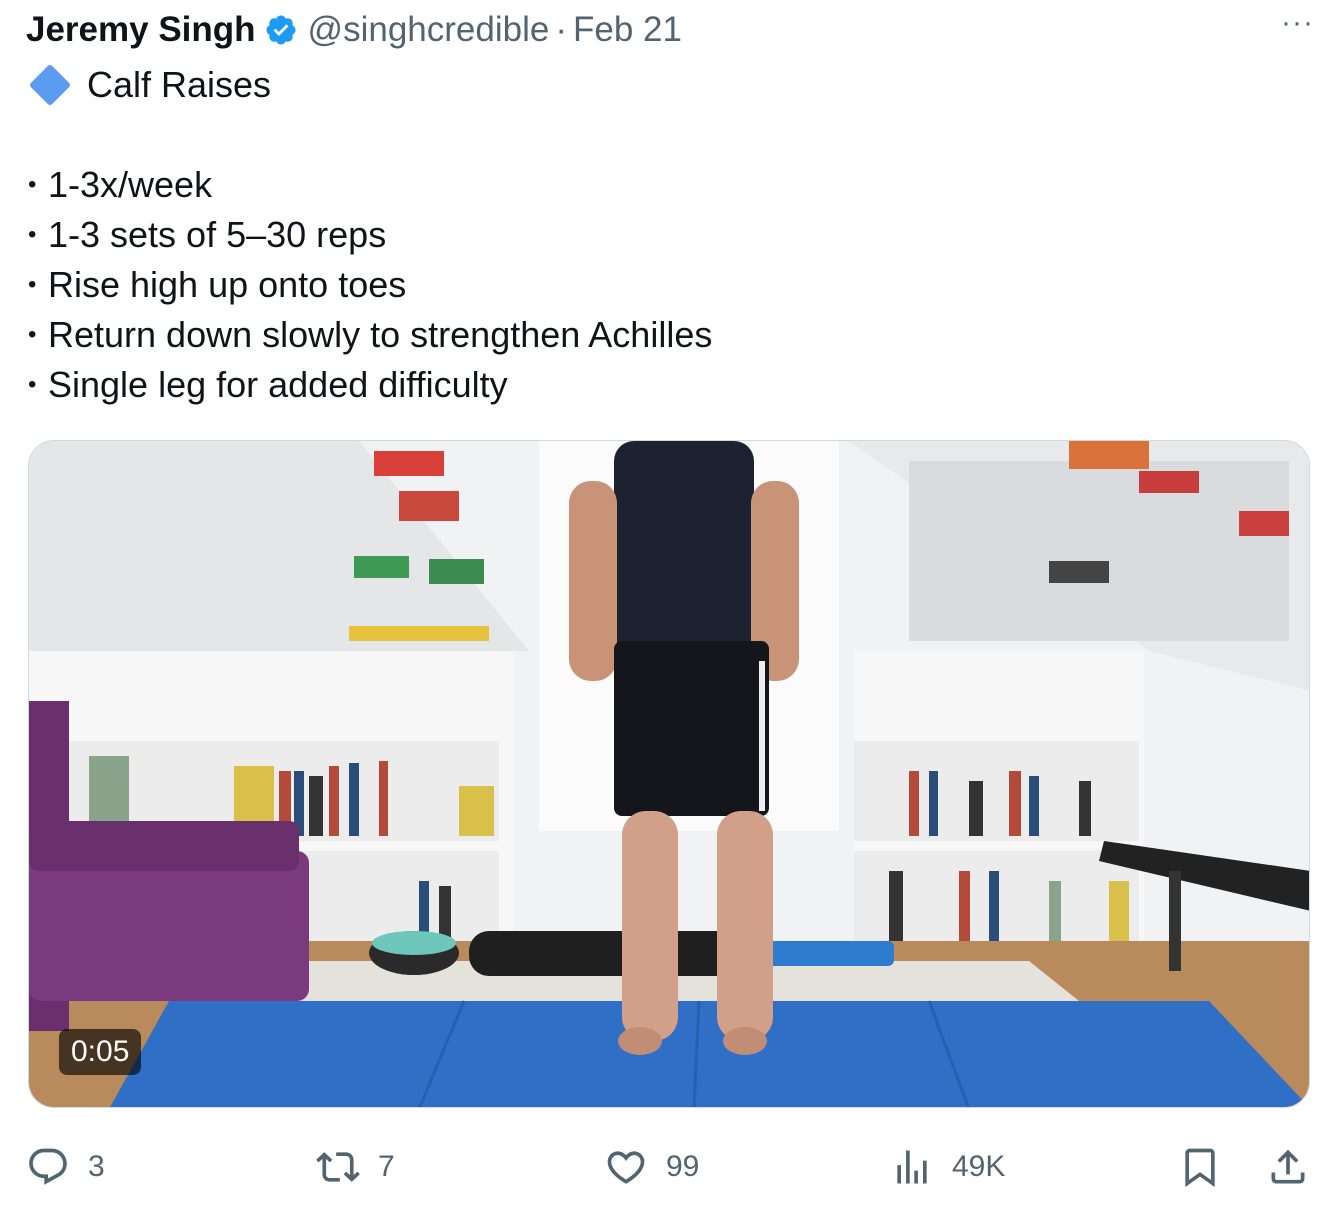 This screenshot has height=1212, width=1332. Describe the element at coordinates (386, 1166) in the screenshot. I see `repost-count: 7` at that location.